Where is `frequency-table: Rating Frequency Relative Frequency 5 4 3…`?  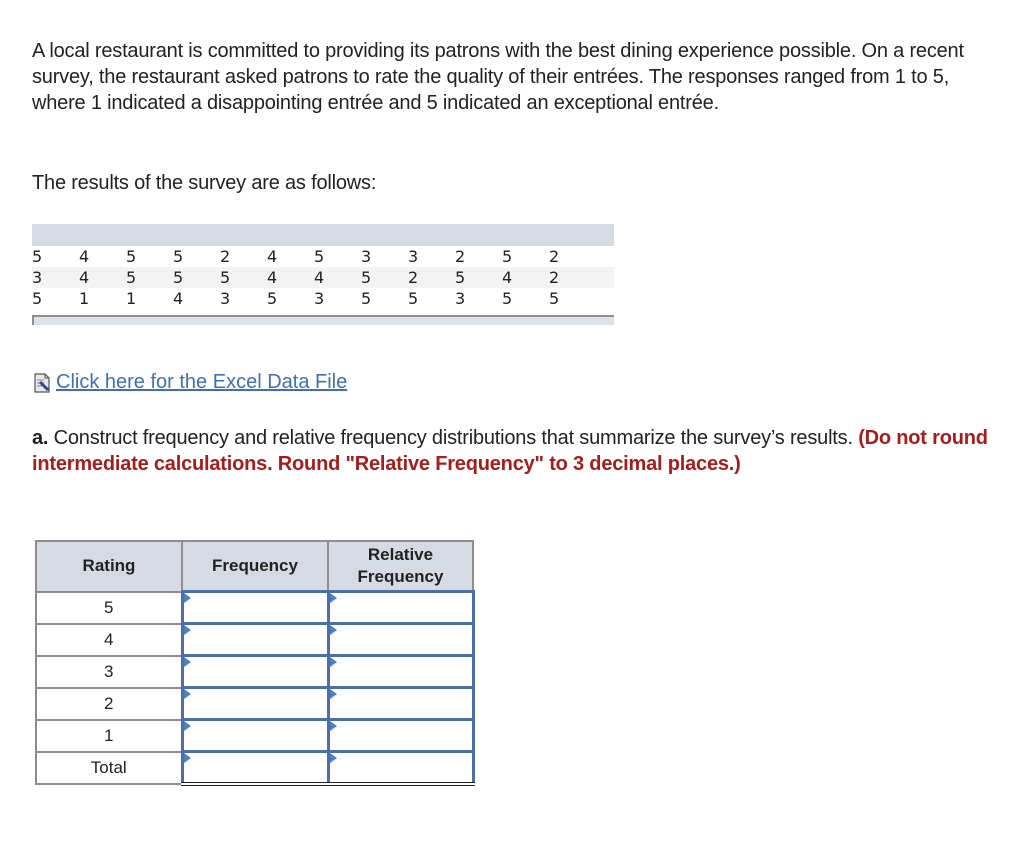
frequency-table: Rating Frequency Relative Frequency 5 4 3… is located at coordinates (255, 663).